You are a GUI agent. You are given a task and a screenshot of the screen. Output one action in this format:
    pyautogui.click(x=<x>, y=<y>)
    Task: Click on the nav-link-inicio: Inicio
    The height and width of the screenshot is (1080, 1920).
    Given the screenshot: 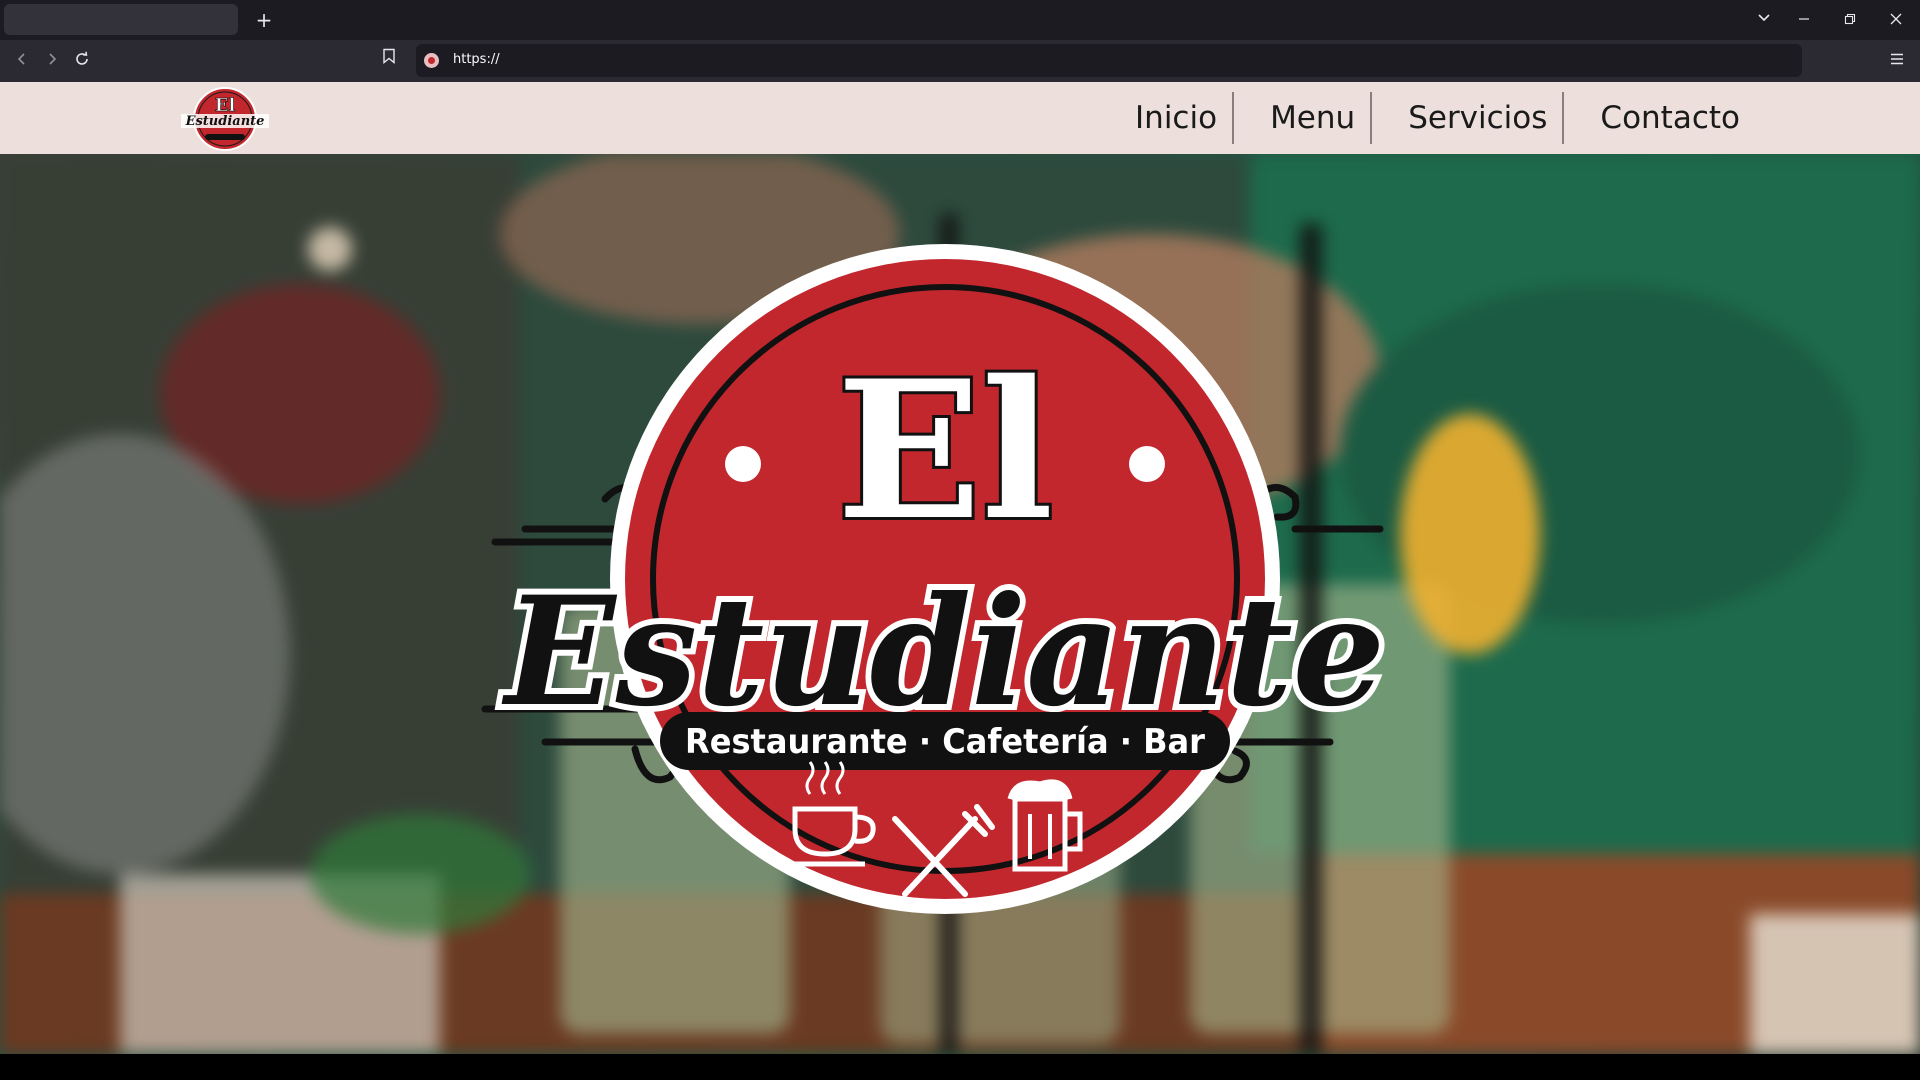 What is the action you would take?
    pyautogui.click(x=1185, y=118)
    